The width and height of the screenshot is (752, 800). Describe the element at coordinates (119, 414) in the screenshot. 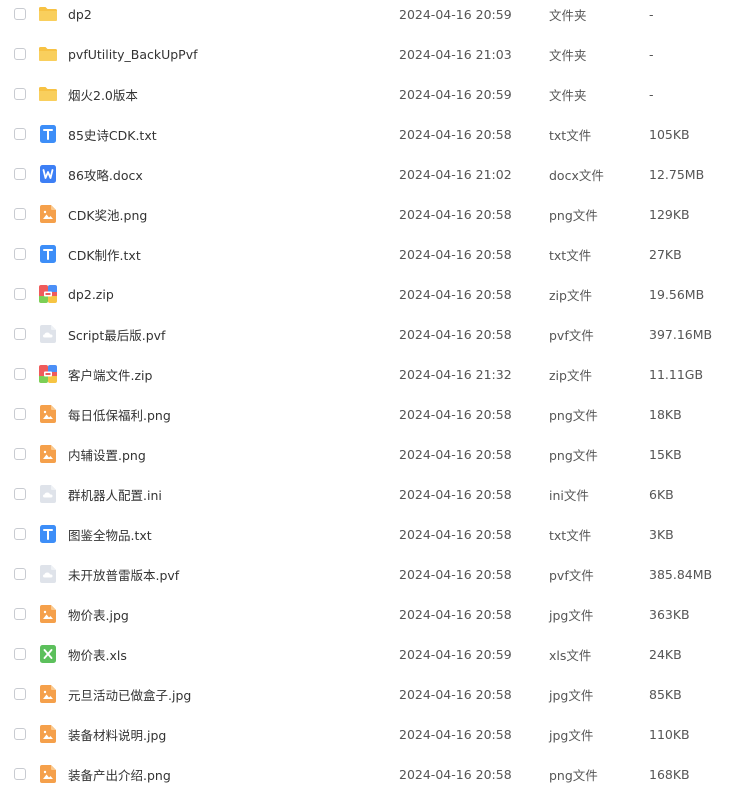

I see `file-name: 每日低保福利.png` at that location.